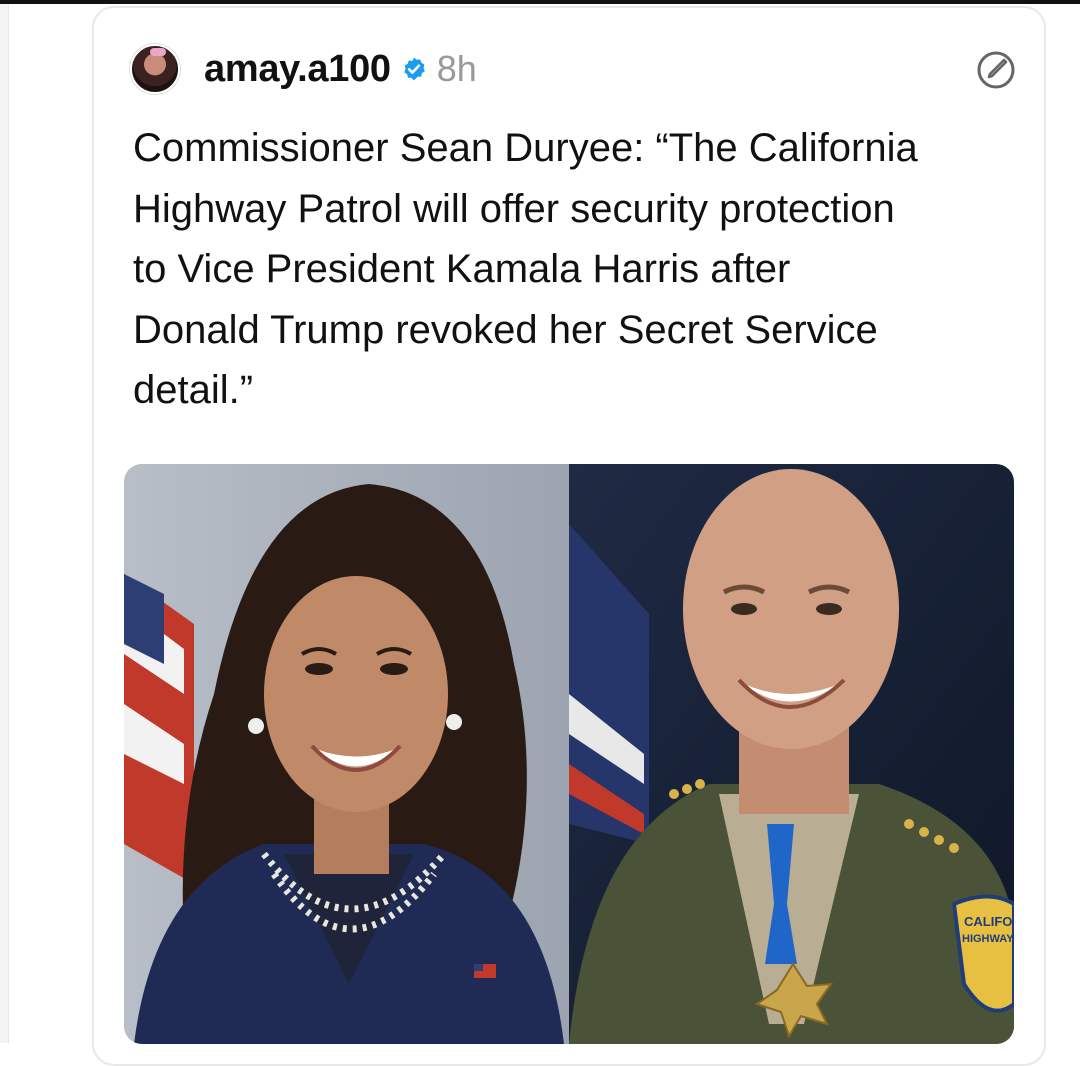  I want to click on top-bar, so click(540, 2).